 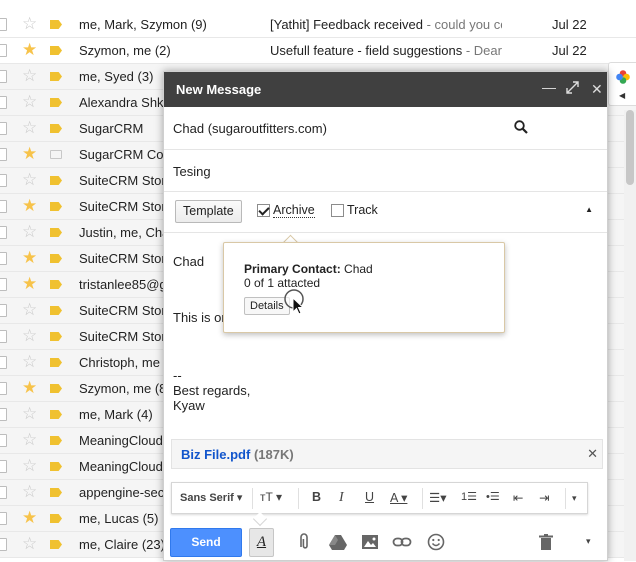 I want to click on italic-icon: I, so click(x=341, y=498).